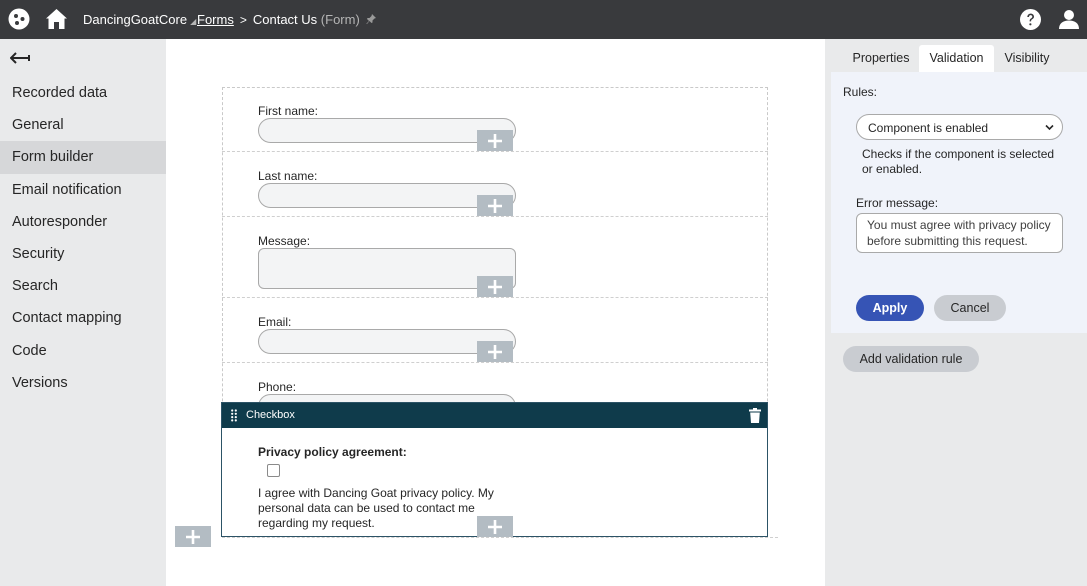 This screenshot has width=1087, height=586. What do you see at coordinates (135, 19) in the screenshot?
I see `site-name: DancingGoatCore` at bounding box center [135, 19].